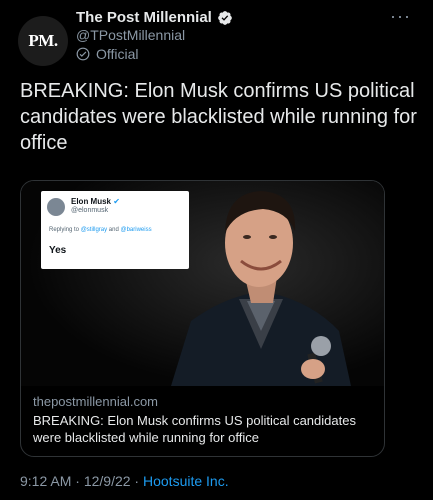  I want to click on verified-badge-icon, so click(225, 17).